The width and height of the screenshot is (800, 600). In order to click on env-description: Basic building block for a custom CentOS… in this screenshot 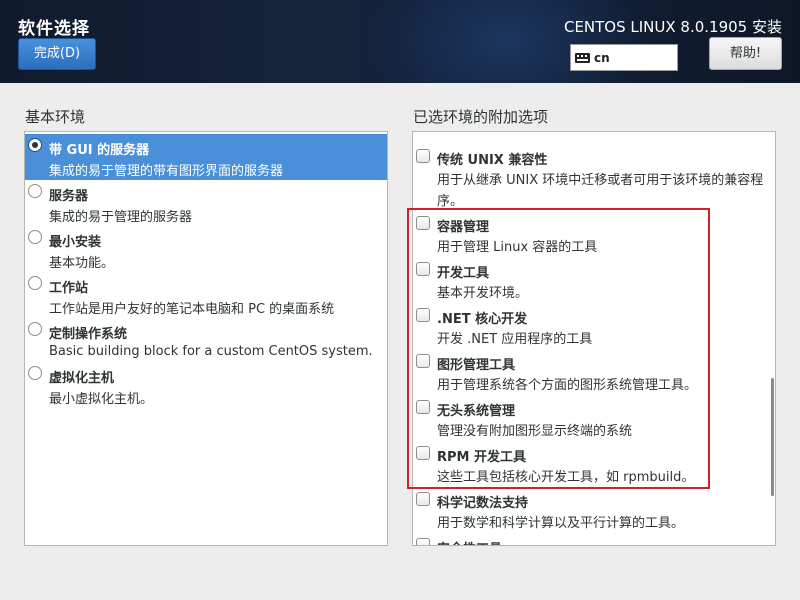, I will do `click(211, 351)`.